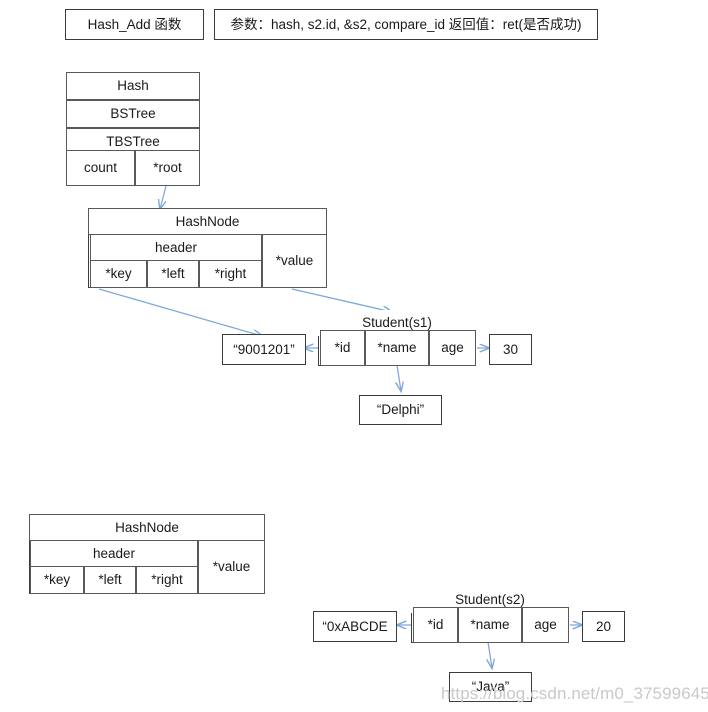  I want to click on name-value-label-1: “Delphi”, so click(400, 410).